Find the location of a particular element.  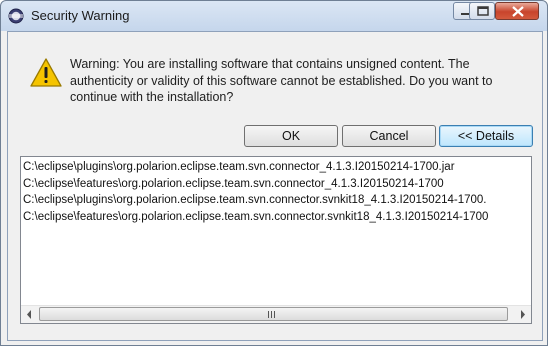

close-icon is located at coordinates (518, 11).